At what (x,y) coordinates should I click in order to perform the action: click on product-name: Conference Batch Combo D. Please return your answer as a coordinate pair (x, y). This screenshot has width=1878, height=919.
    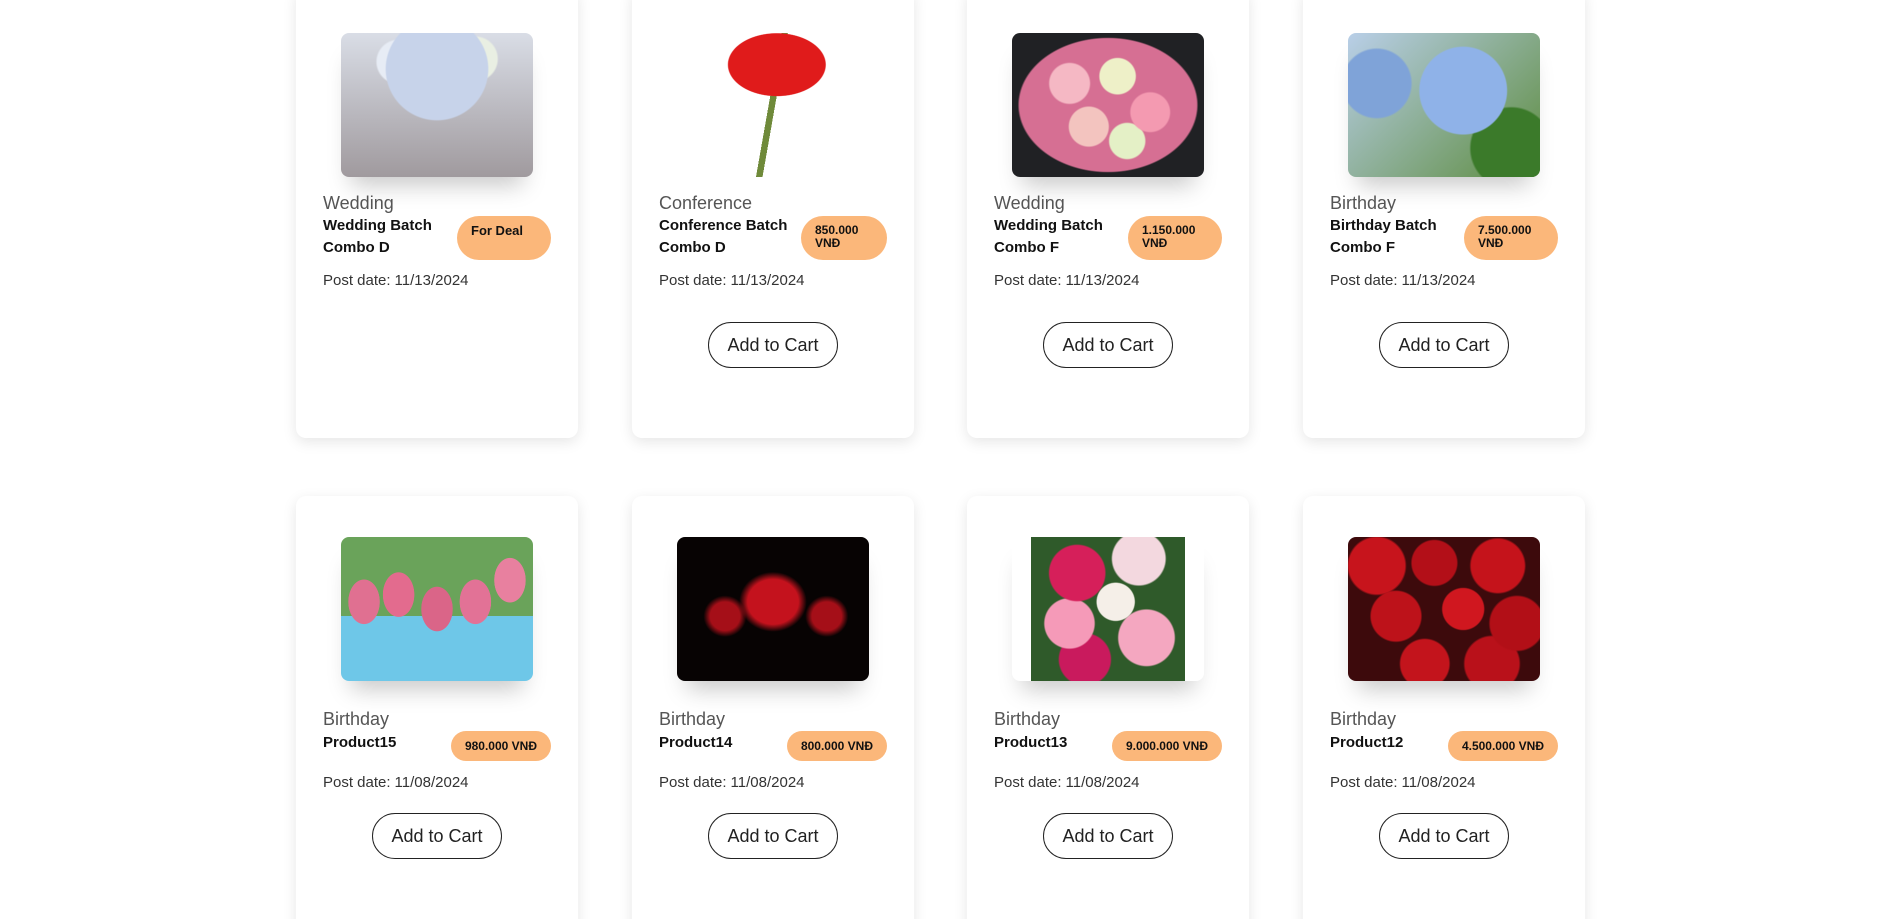
    Looking at the image, I should click on (729, 237).